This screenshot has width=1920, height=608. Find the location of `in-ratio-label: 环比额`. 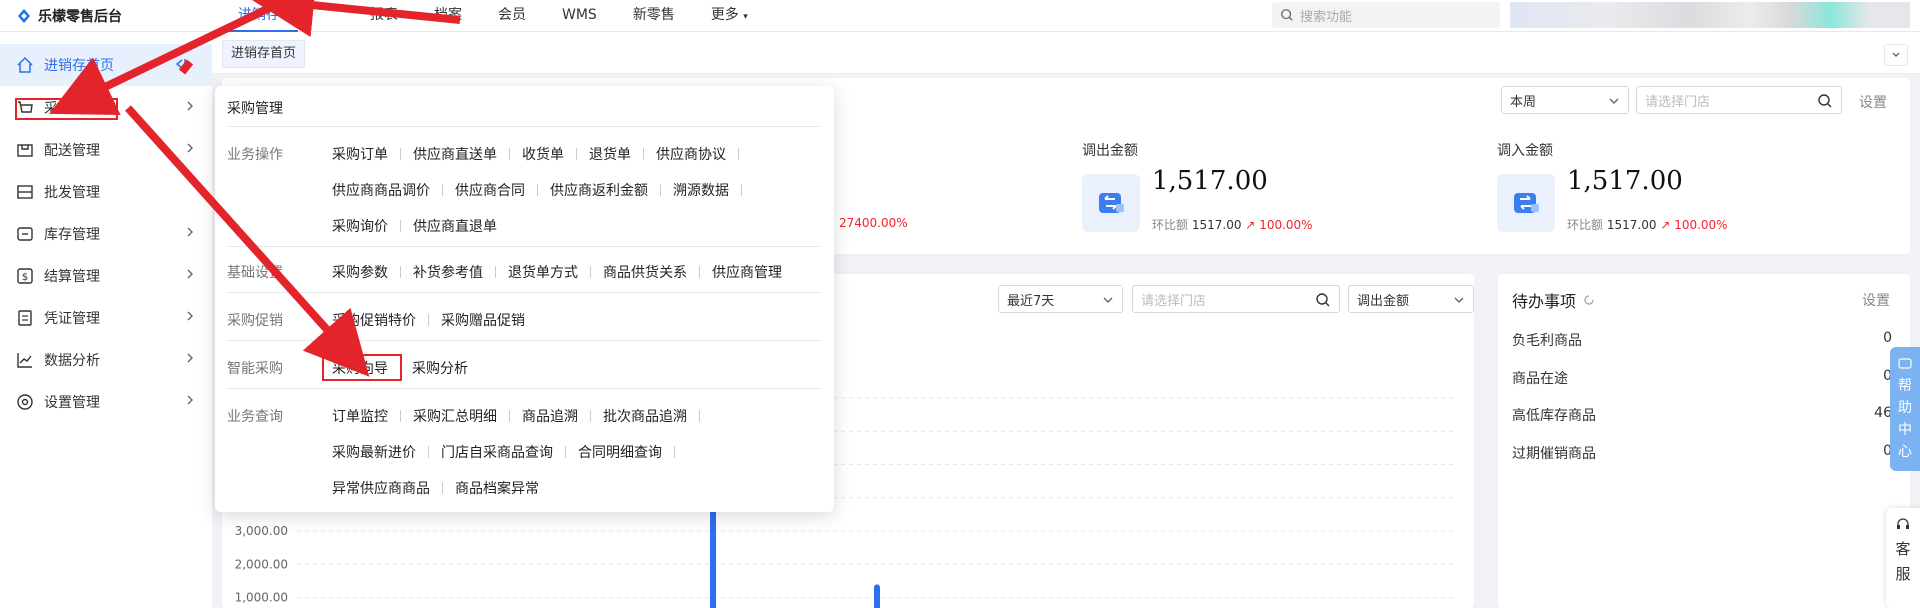

in-ratio-label: 环比额 is located at coordinates (1585, 225).